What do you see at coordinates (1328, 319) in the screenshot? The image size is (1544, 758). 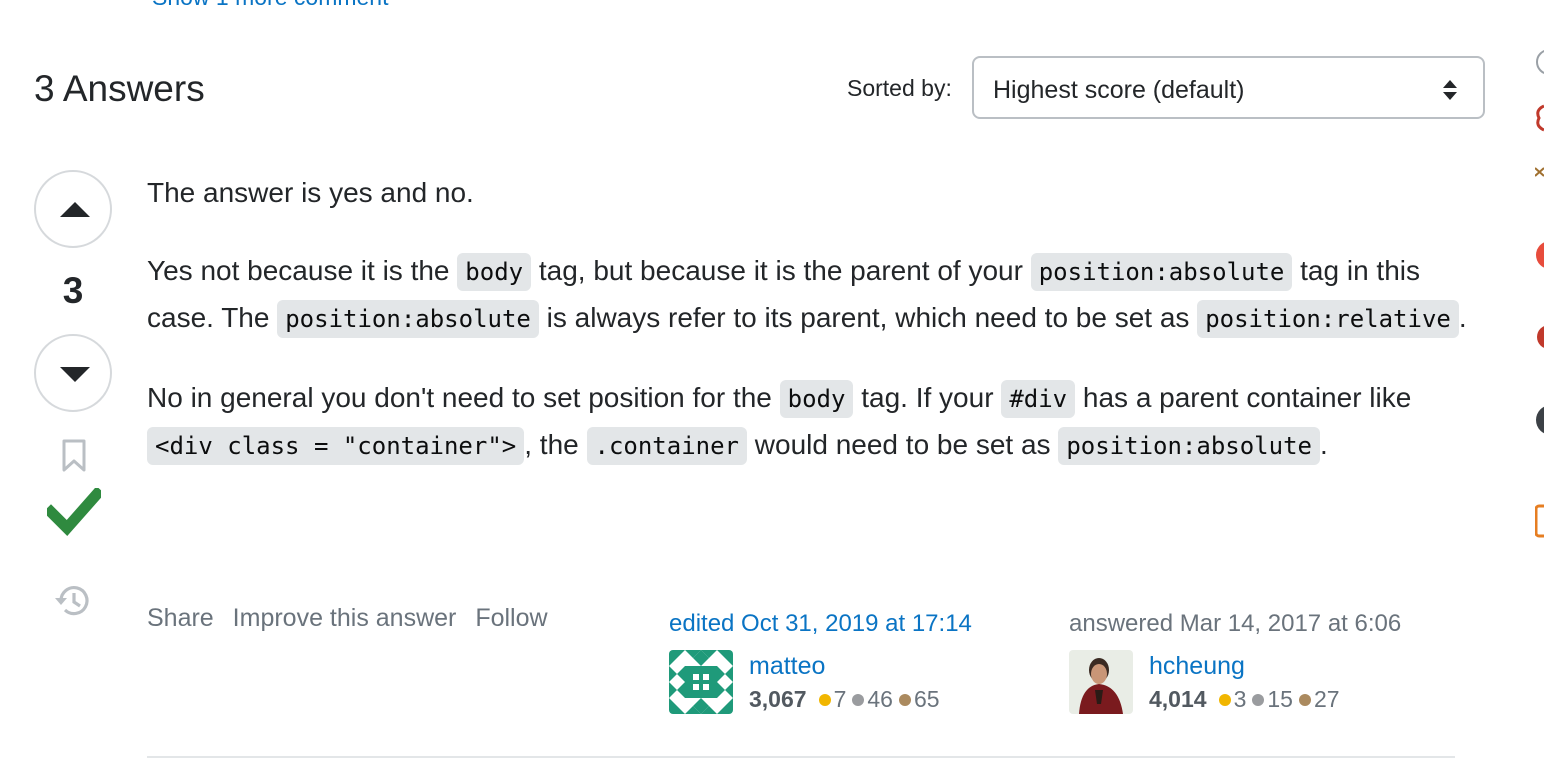 I see `inline-code: position:relative` at bounding box center [1328, 319].